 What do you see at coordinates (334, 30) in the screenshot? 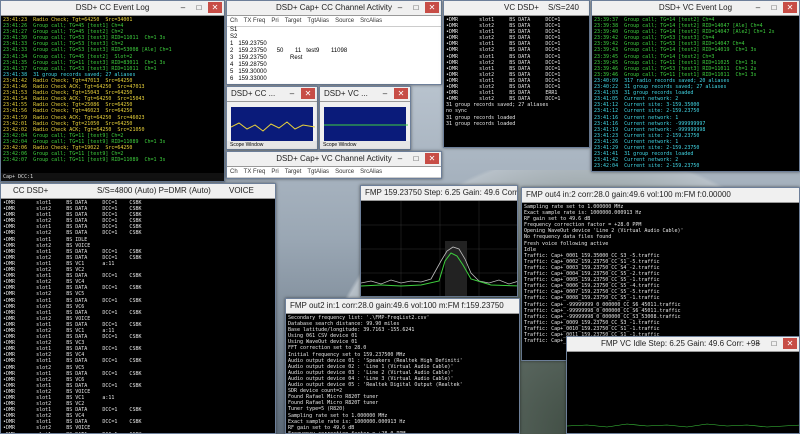
I see `table-row: S1` at bounding box center [334, 30].